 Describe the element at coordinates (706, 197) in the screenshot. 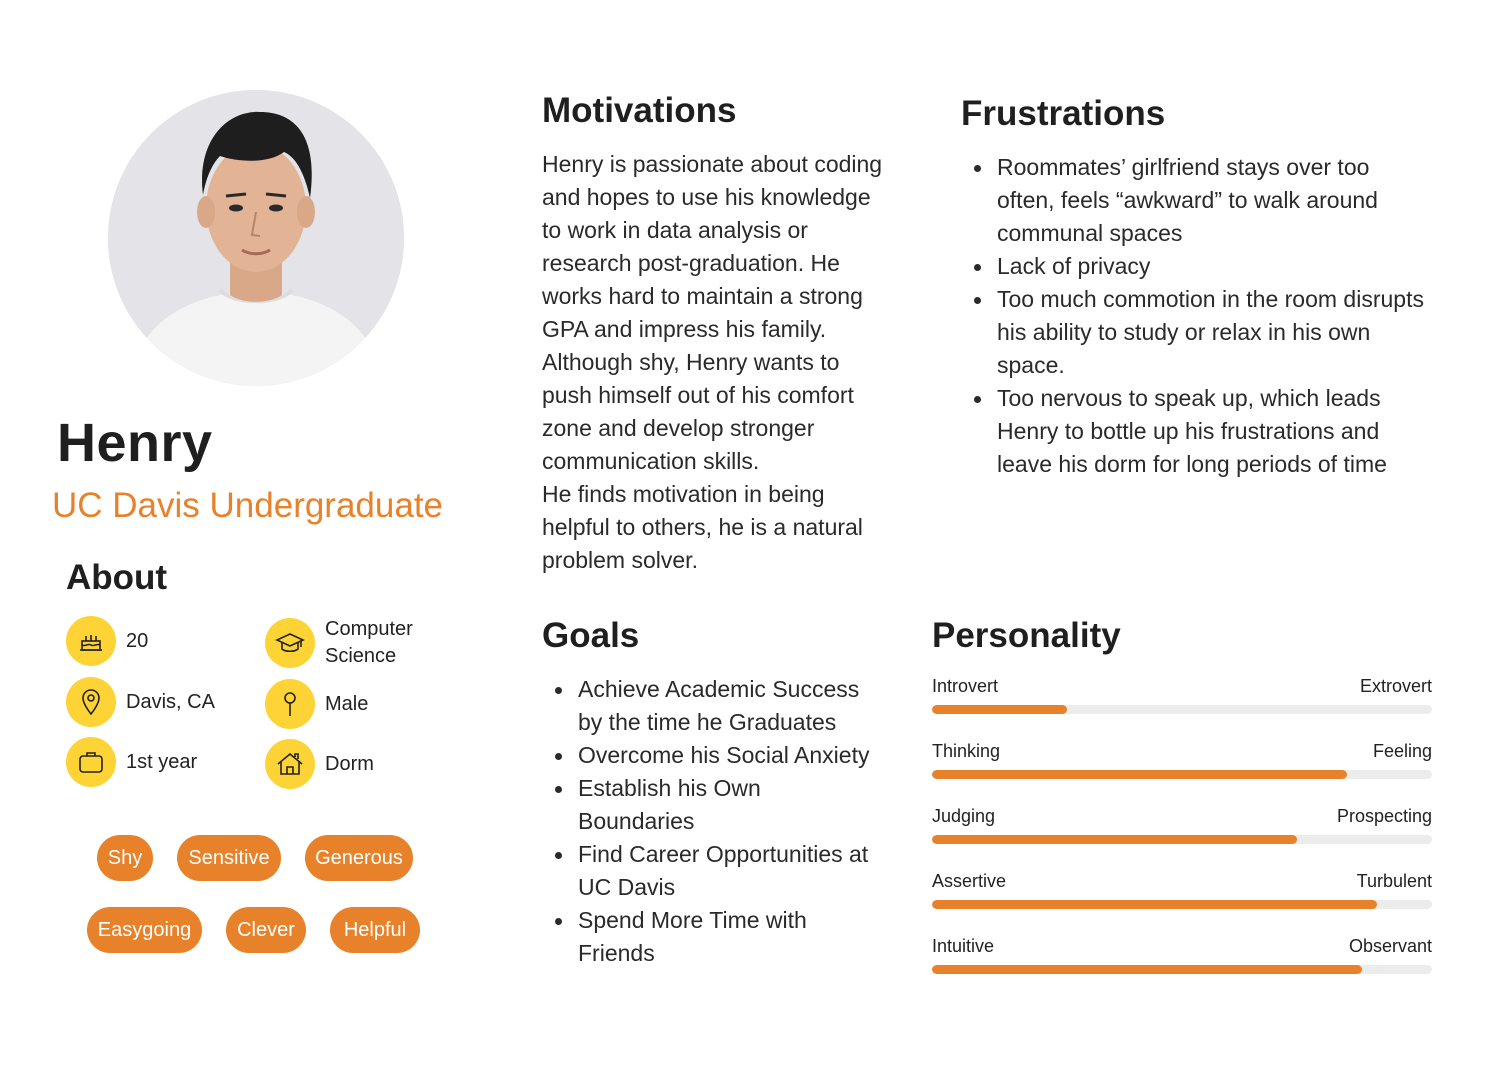

I see `motivations-line: and hopes to use his knowledge` at that location.